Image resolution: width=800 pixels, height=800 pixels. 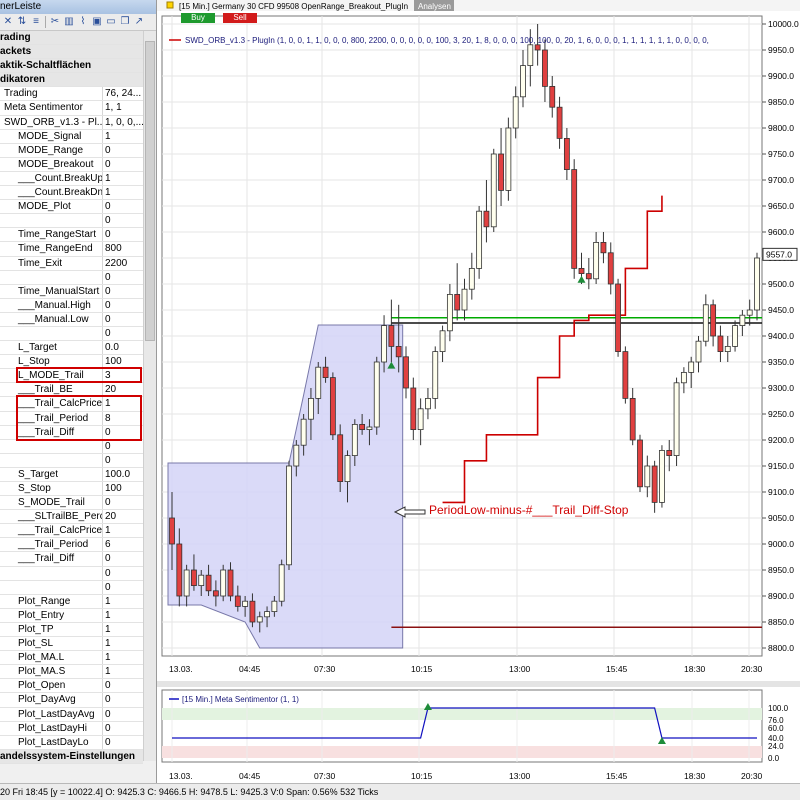 What do you see at coordinates (71, 672) in the screenshot?
I see `property-row: Plot_MA.S 1` at bounding box center [71, 672].